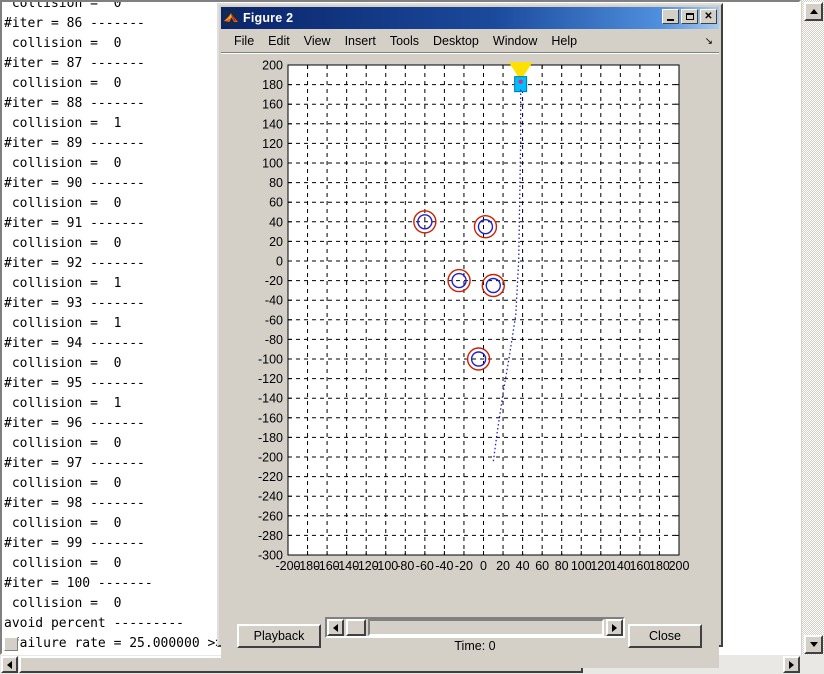  I want to click on x-tick-label: 160, so click(639, 566).